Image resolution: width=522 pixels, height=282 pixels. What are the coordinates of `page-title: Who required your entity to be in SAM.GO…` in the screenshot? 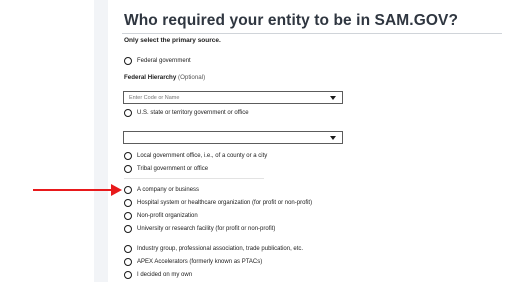 It's located at (291, 20).